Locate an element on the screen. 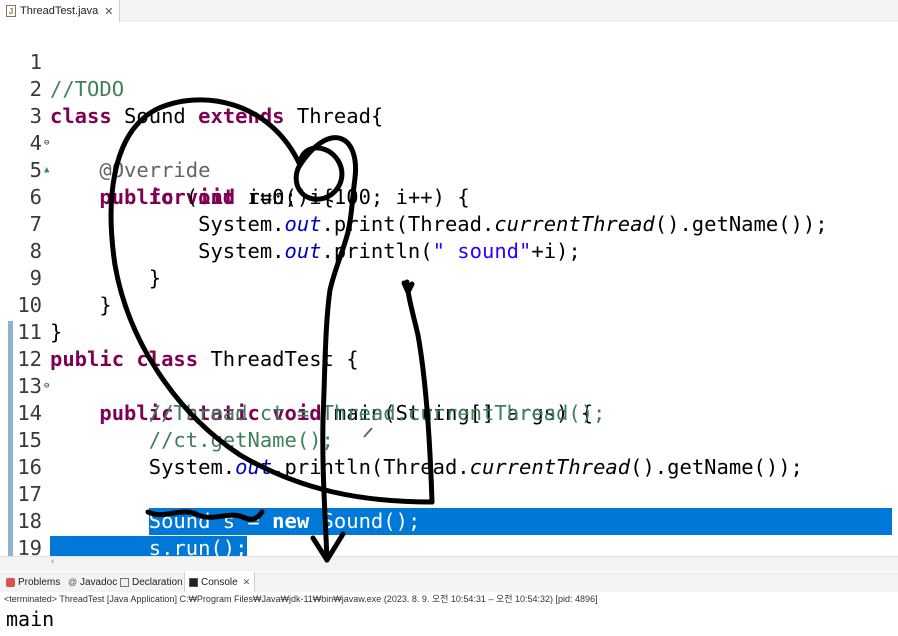 This screenshot has width=898, height=636. code-line-selected: 18 s.run(); is located at coordinates (449, 519).